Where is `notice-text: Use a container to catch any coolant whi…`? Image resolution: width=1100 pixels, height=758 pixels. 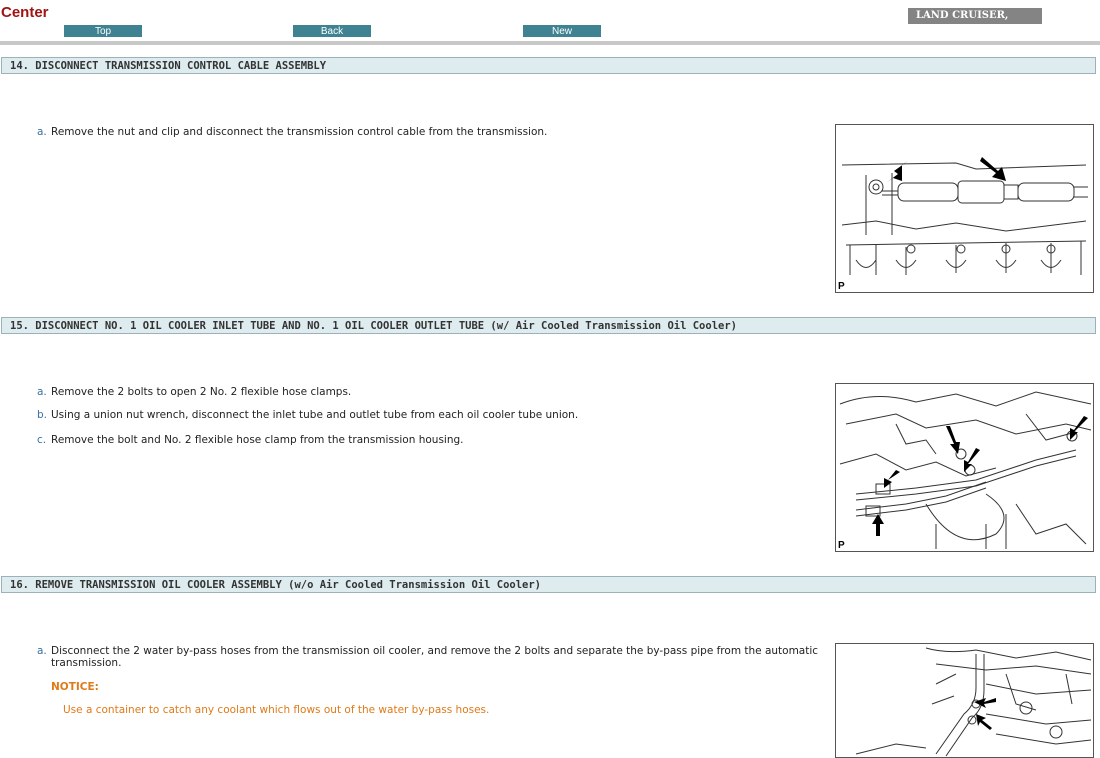 notice-text: Use a container to catch any coolant whi… is located at coordinates (276, 710).